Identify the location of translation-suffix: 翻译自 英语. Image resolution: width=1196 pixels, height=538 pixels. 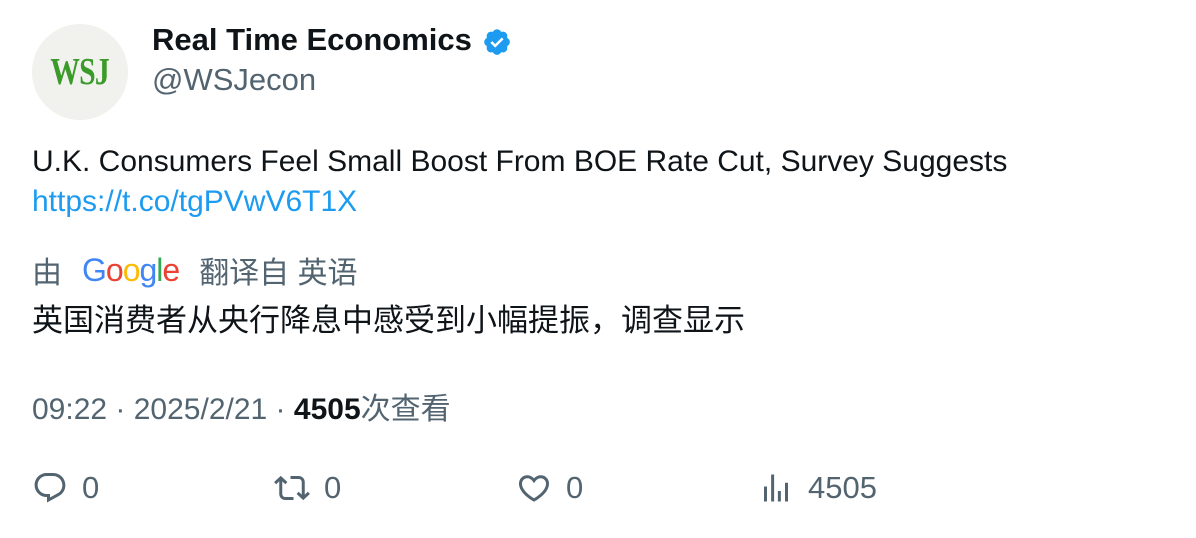
(278, 273).